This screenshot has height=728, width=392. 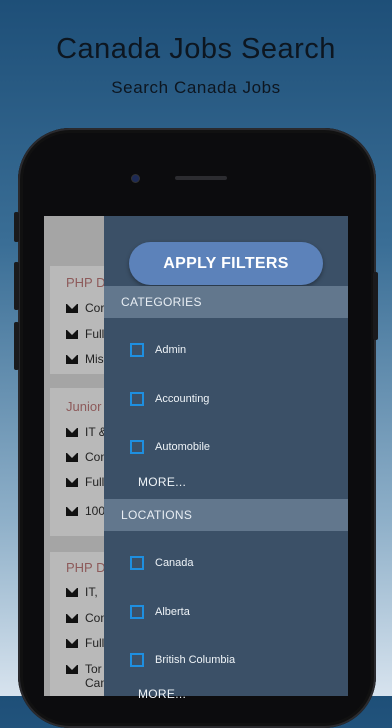 What do you see at coordinates (82, 592) in the screenshot?
I see `job-detail: IT,` at bounding box center [82, 592].